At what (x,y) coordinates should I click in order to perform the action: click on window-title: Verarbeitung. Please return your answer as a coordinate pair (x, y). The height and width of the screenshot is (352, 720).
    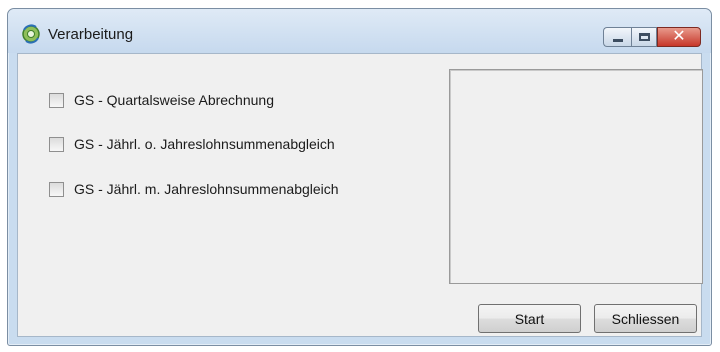
    Looking at the image, I should click on (91, 34).